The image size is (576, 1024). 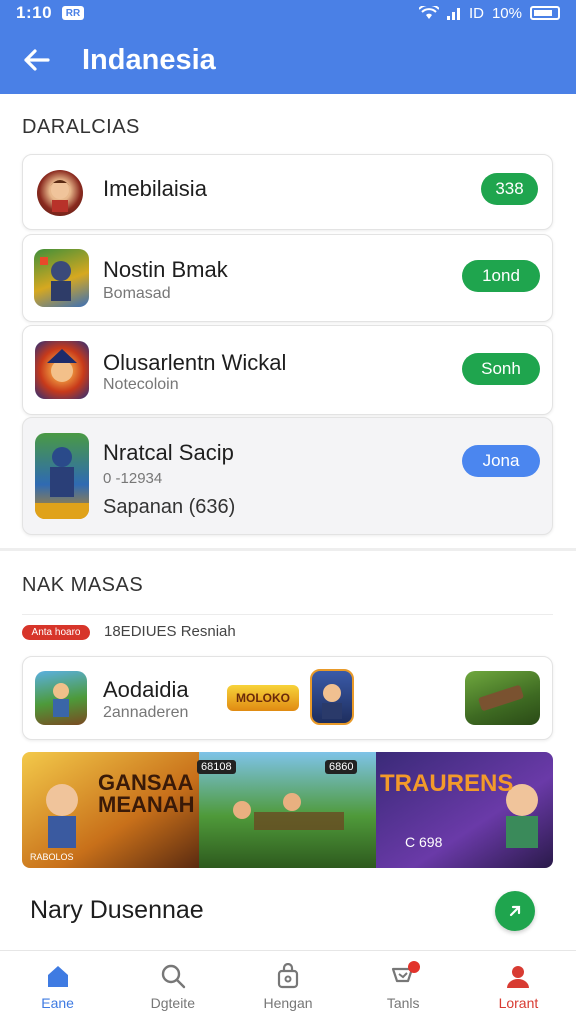 What do you see at coordinates (489, 13) in the screenshot?
I see `status-right: ID 10%` at bounding box center [489, 13].